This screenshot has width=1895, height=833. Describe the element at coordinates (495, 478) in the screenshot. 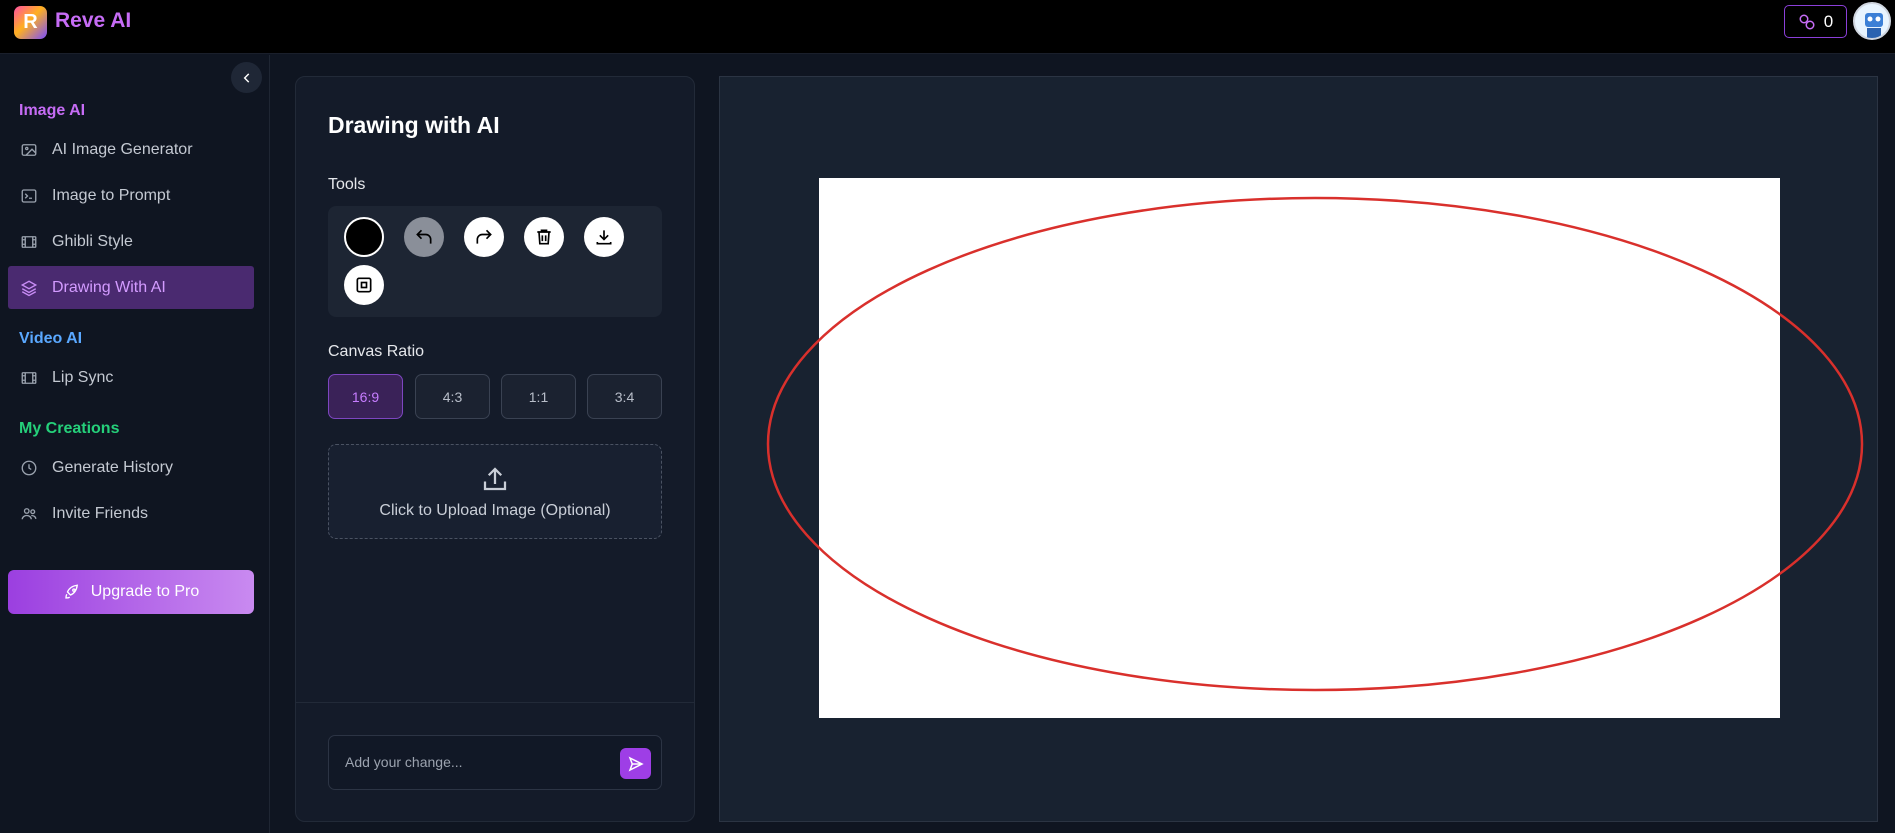

I see `upload-icon` at that location.